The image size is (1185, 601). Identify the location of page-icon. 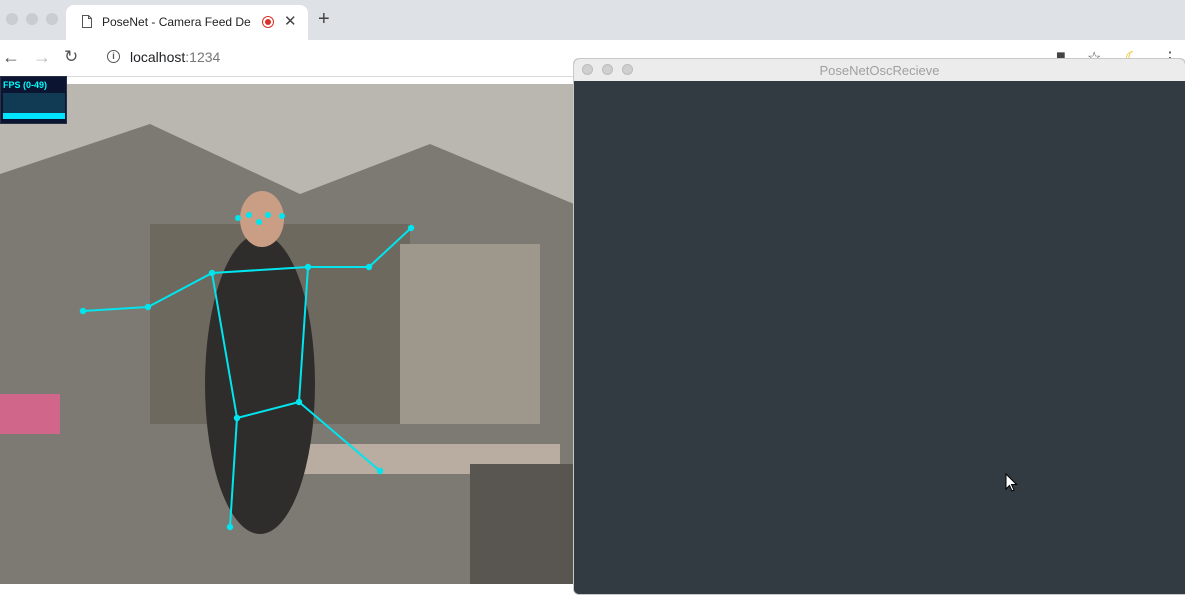
(87, 21).